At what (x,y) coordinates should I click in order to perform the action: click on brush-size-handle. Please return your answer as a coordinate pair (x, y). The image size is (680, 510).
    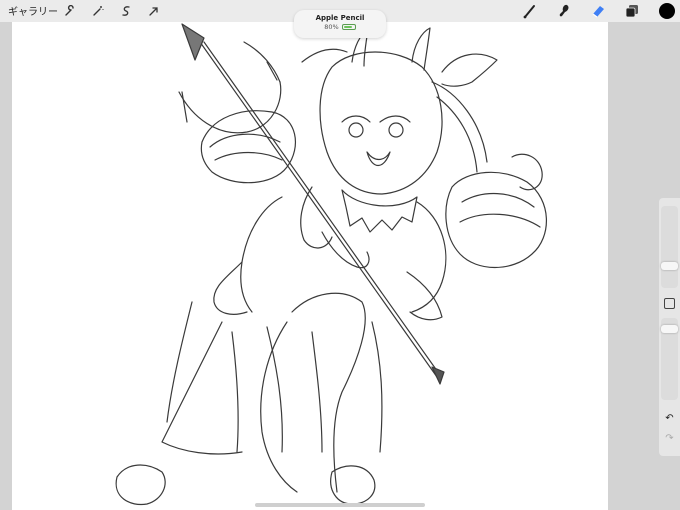
    Looking at the image, I should click on (669, 265).